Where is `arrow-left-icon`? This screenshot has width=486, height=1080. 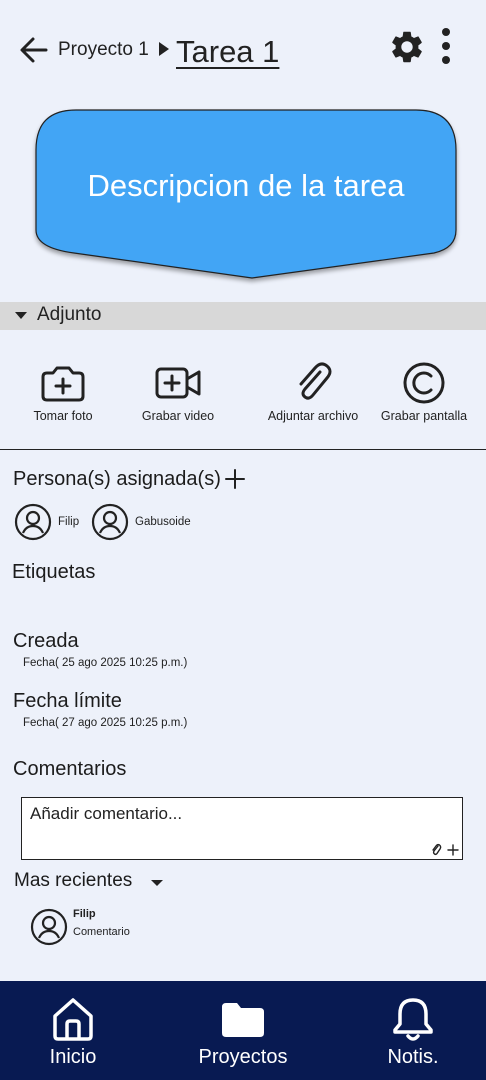
arrow-left-icon is located at coordinates (34, 50).